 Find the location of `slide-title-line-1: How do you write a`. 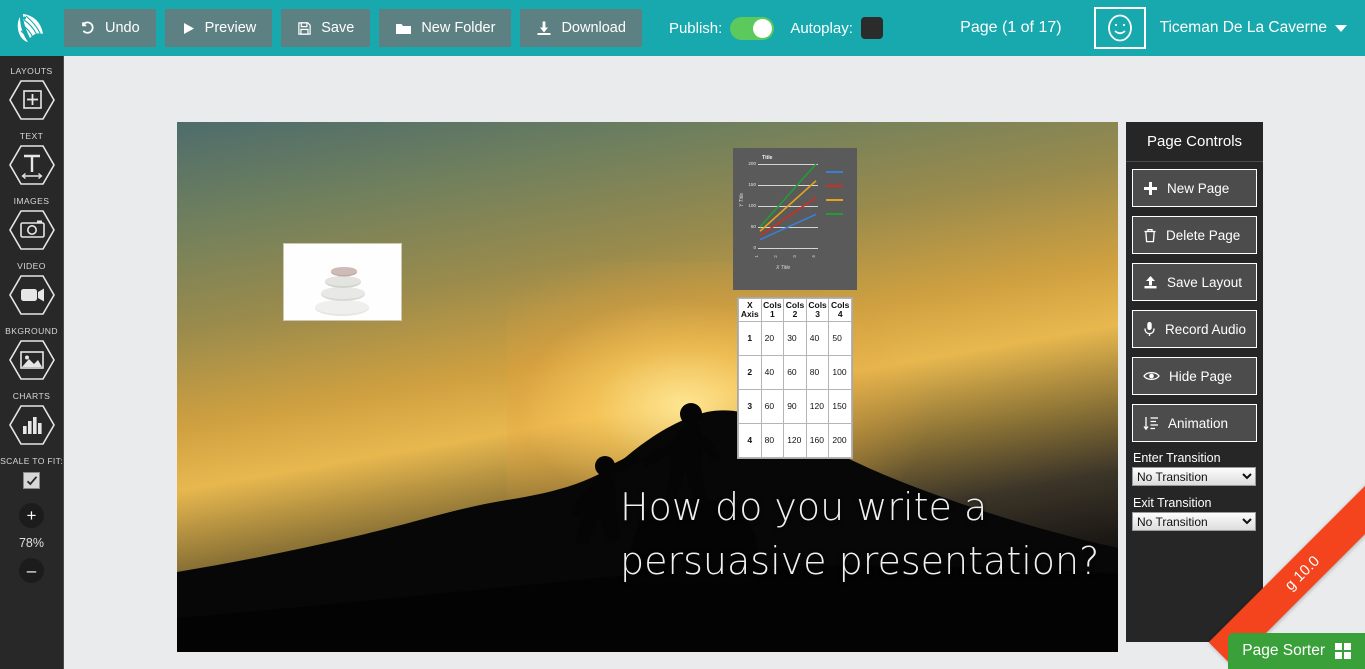

slide-title-line-1: How do you write a is located at coordinates (804, 507).